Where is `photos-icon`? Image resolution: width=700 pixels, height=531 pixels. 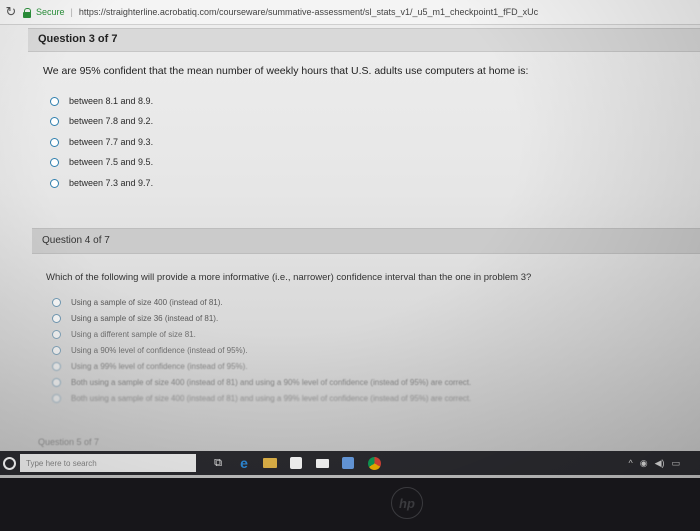
photos-icon is located at coordinates (348, 463).